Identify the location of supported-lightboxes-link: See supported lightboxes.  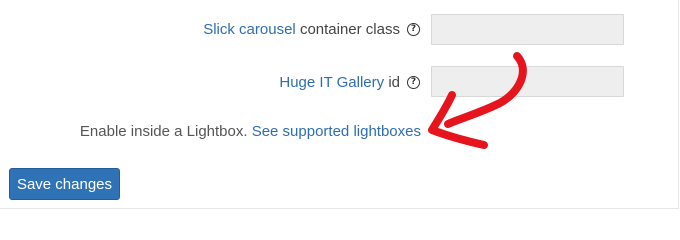
(336, 131).